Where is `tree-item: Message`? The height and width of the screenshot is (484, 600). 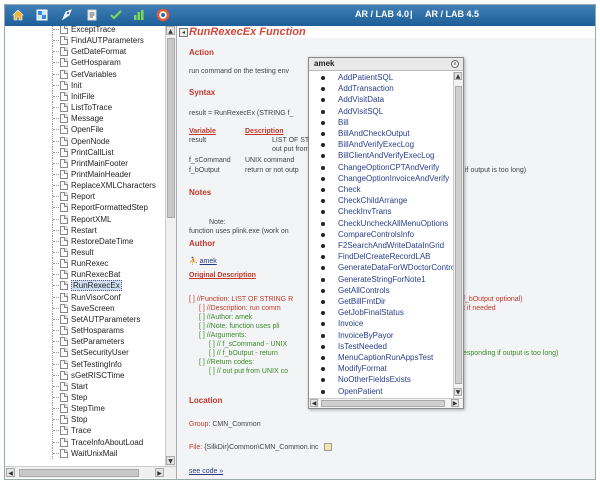
tree-item: Message is located at coordinates (85, 119).